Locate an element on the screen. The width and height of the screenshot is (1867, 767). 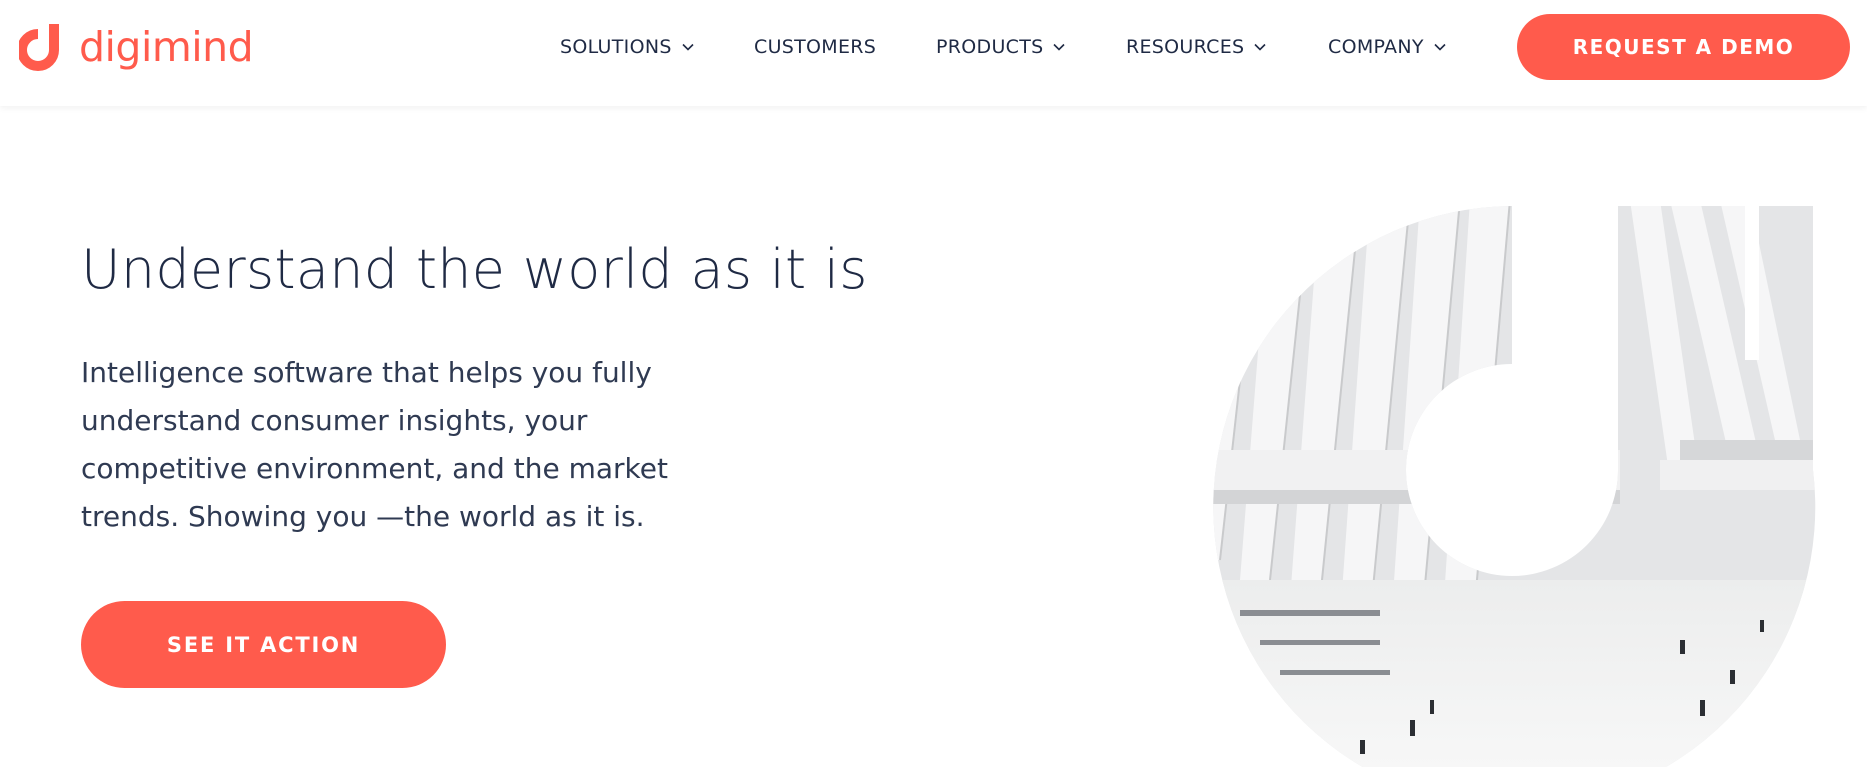
nav-item-resources: RESOURCES is located at coordinates (1196, 47).